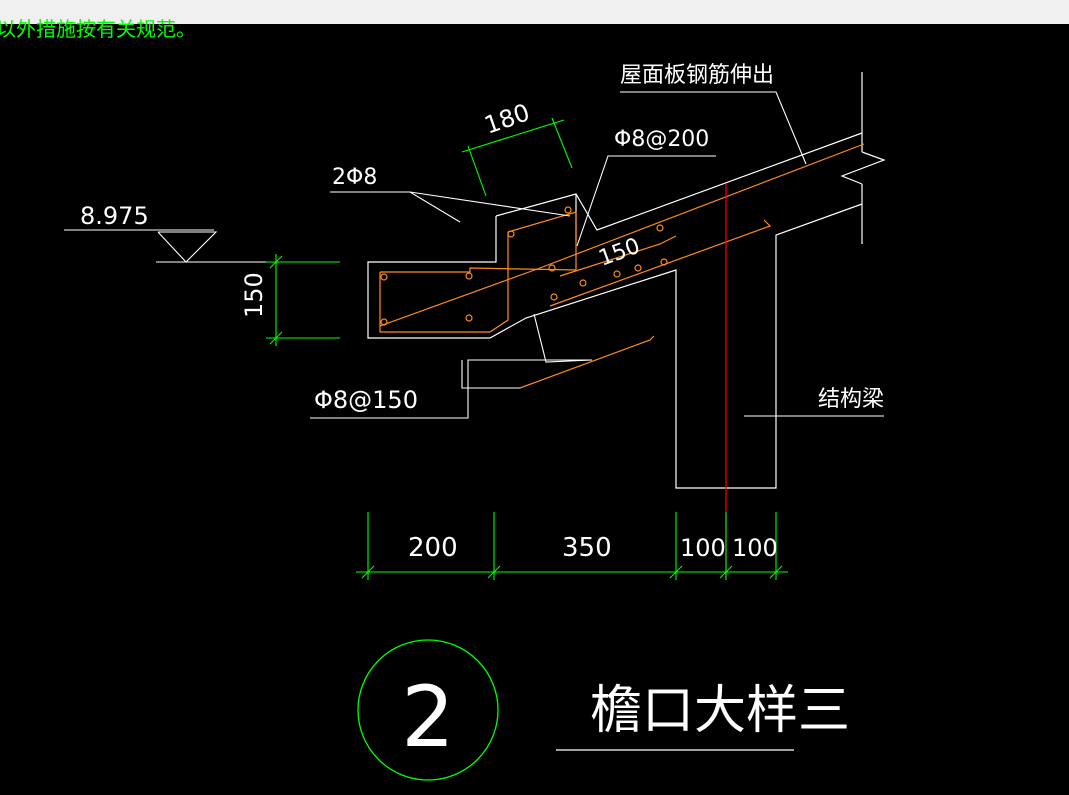 Image resolution: width=1069 pixels, height=795 pixels. What do you see at coordinates (366, 400) in the screenshot?
I see `label-stirrup-lower: Φ8@150` at bounding box center [366, 400].